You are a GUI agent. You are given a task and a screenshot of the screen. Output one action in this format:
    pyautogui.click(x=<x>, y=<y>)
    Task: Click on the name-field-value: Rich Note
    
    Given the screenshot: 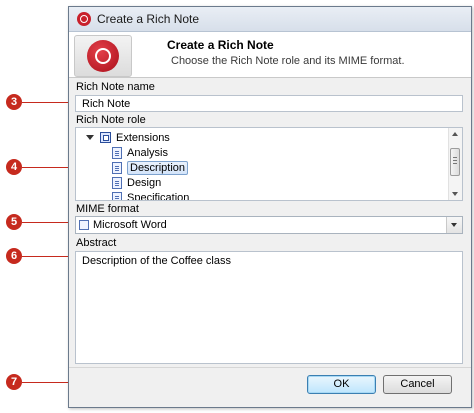 What is the action you would take?
    pyautogui.click(x=106, y=104)
    